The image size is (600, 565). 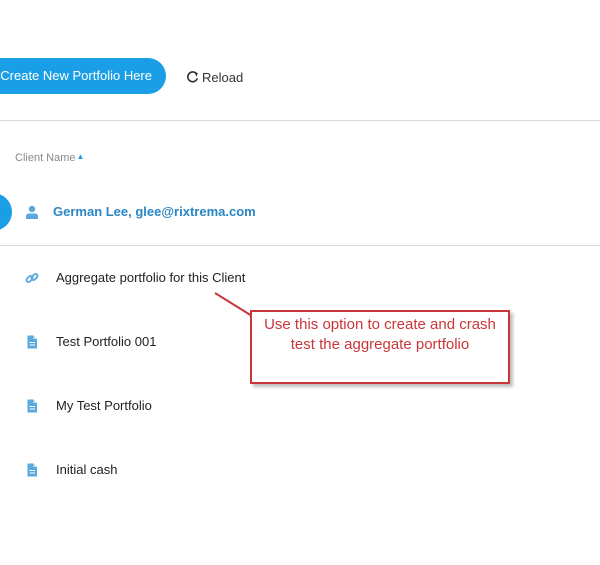 I want to click on portfolio-label: Aggregate portfolio for this Client, so click(x=151, y=277).